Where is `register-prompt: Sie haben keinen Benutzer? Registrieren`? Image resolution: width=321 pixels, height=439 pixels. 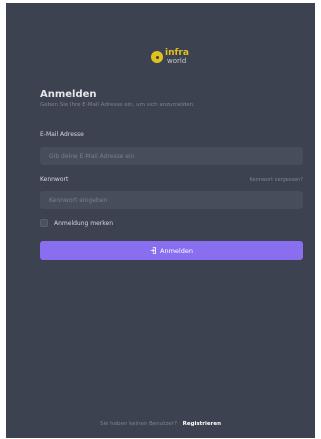
register-prompt: Sie haben keinen Benutzer? Registrieren is located at coordinates (160, 424).